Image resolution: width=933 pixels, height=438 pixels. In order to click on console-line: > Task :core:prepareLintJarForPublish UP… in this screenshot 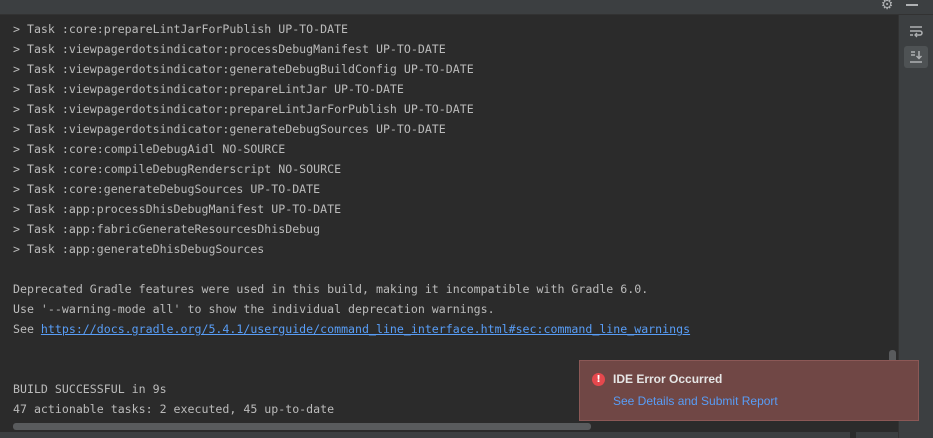, I will do `click(181, 29)`.